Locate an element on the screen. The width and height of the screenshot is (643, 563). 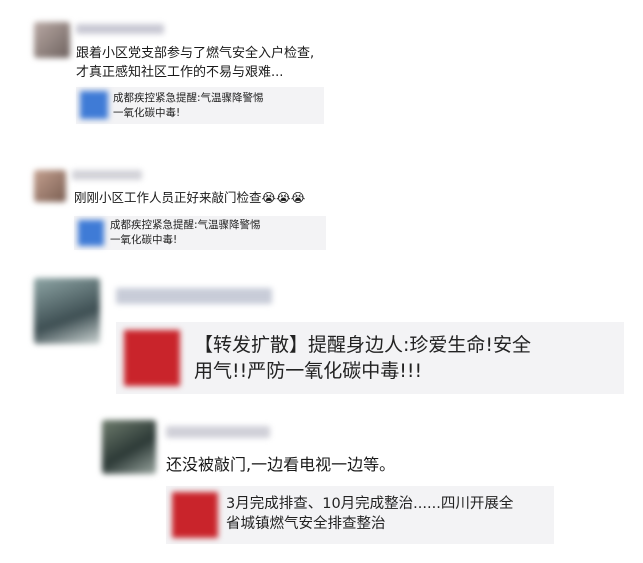
shared-article-card: 【转发扩散】提醒身边人:珍爱生命!安全 用气!!严防一氧化碳中毒!!! is located at coordinates (370, 358).